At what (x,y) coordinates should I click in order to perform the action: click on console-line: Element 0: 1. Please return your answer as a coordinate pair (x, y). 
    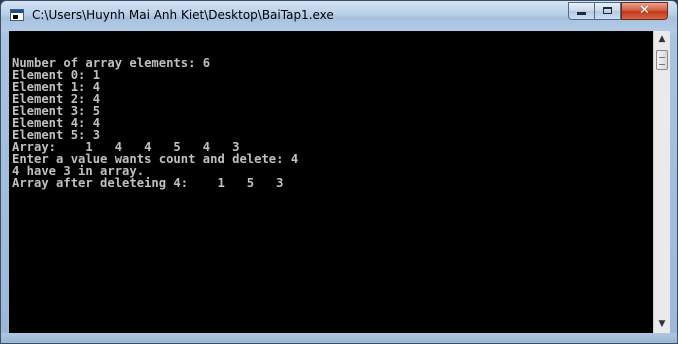
    Looking at the image, I should click on (56, 75).